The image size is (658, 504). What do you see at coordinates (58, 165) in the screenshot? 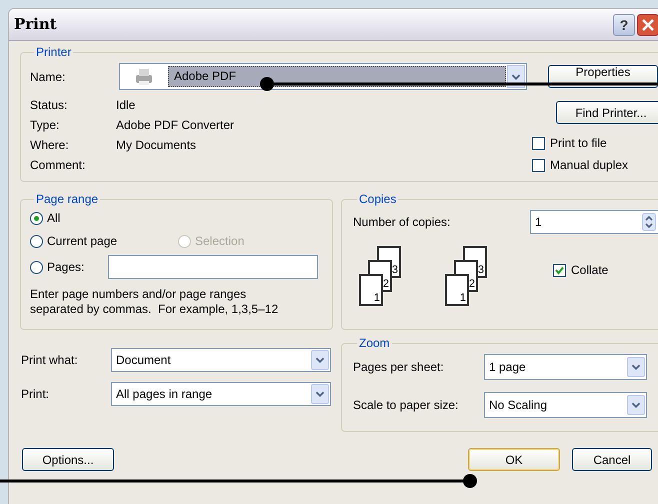
I see `field-label: Comment:` at bounding box center [58, 165].